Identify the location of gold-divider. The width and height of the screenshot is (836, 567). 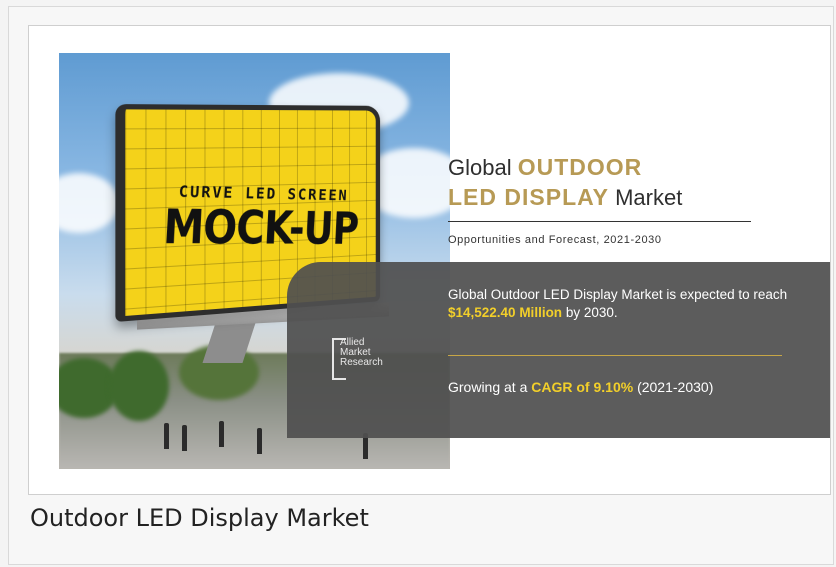
(615, 355).